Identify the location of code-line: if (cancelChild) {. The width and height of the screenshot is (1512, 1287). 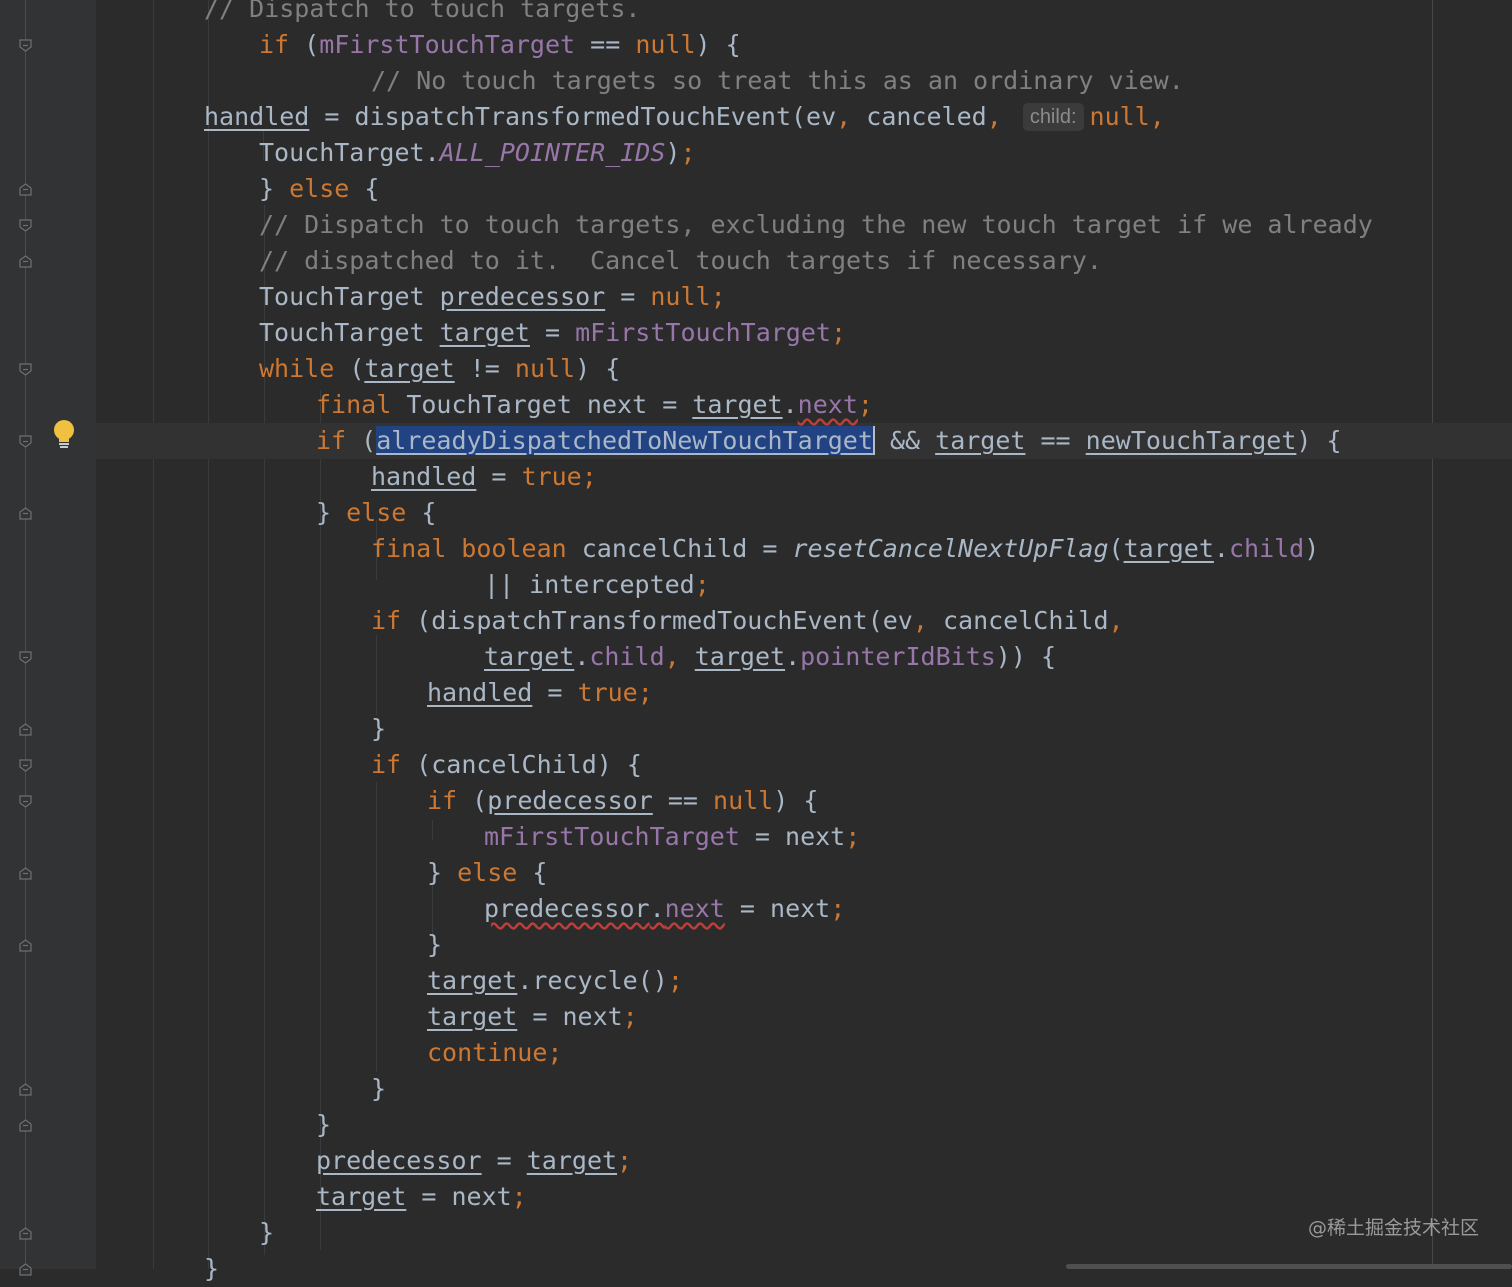
(321, 765).